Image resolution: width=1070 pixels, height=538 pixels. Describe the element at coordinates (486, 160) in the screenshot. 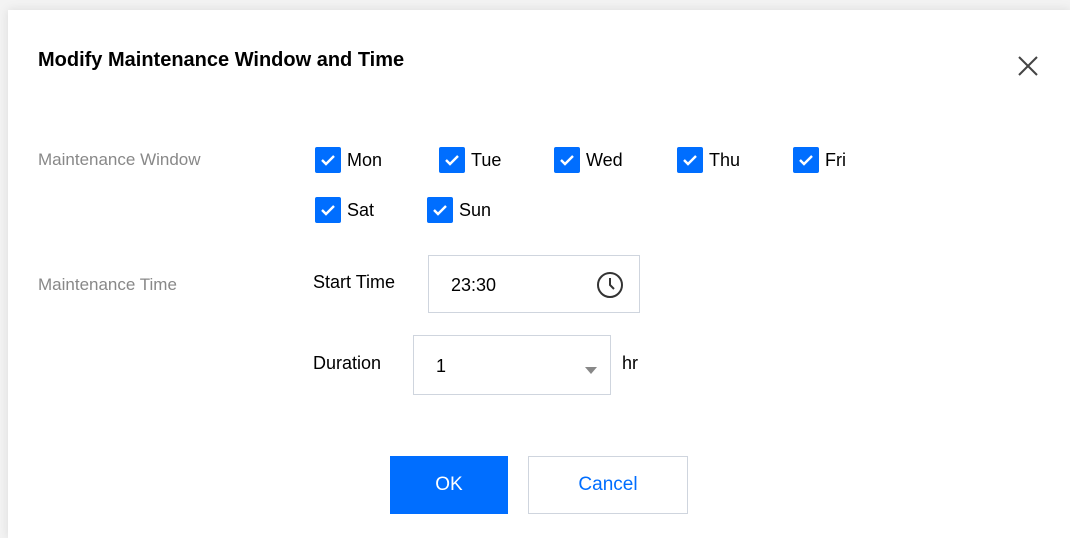

I see `checkbox-label: Tue` at that location.